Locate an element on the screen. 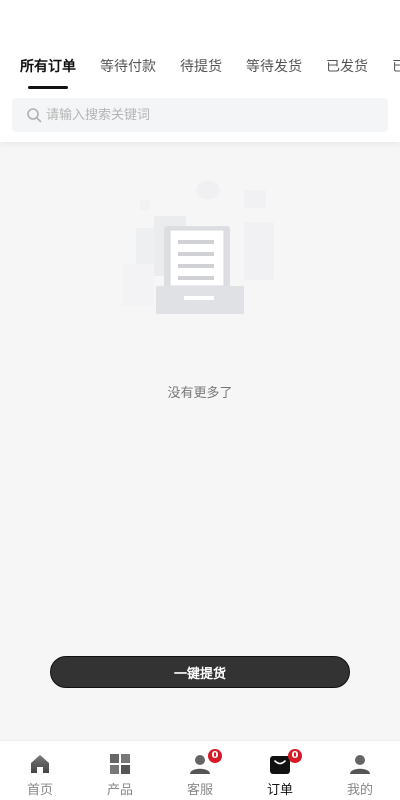  search-bar is located at coordinates (200, 115).